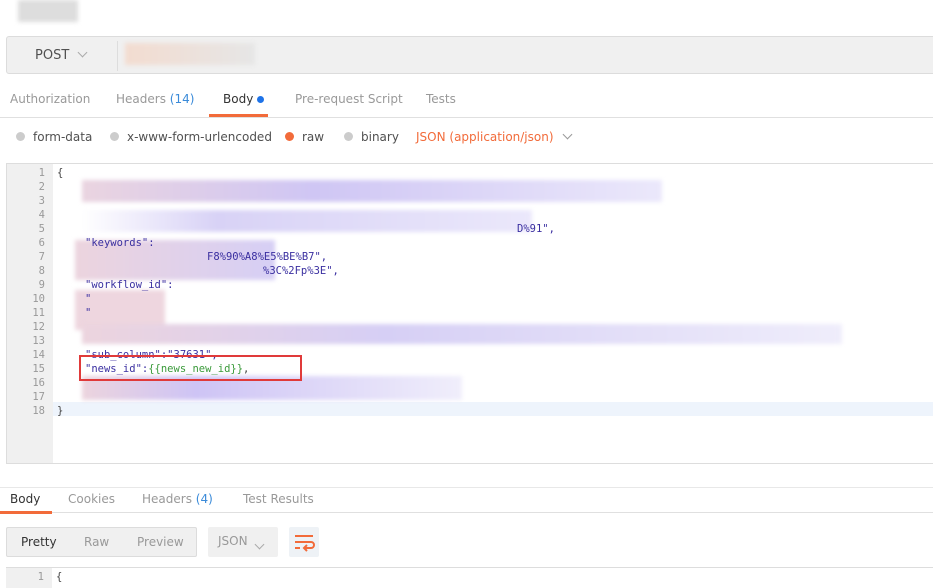  Describe the element at coordinates (494, 136) in the screenshot. I see `content-type-select: JSON (application/json)` at that location.